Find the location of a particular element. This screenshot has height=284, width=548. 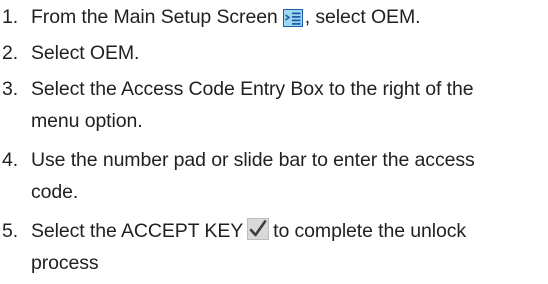

step-number: 5. is located at coordinates (10, 231).